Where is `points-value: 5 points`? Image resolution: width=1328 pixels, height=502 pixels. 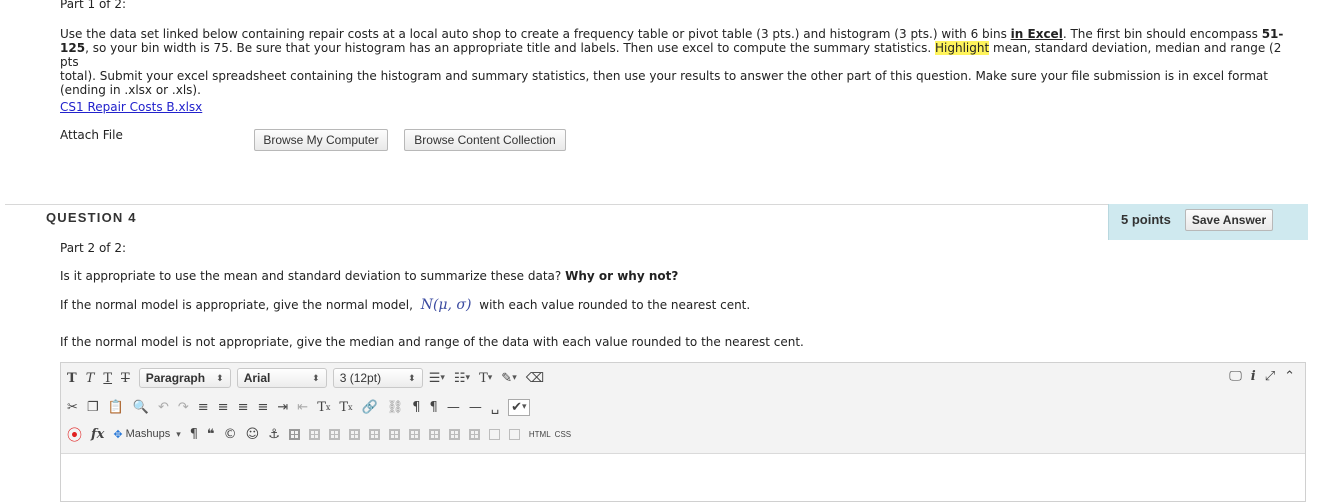 points-value: 5 points is located at coordinates (1146, 219).